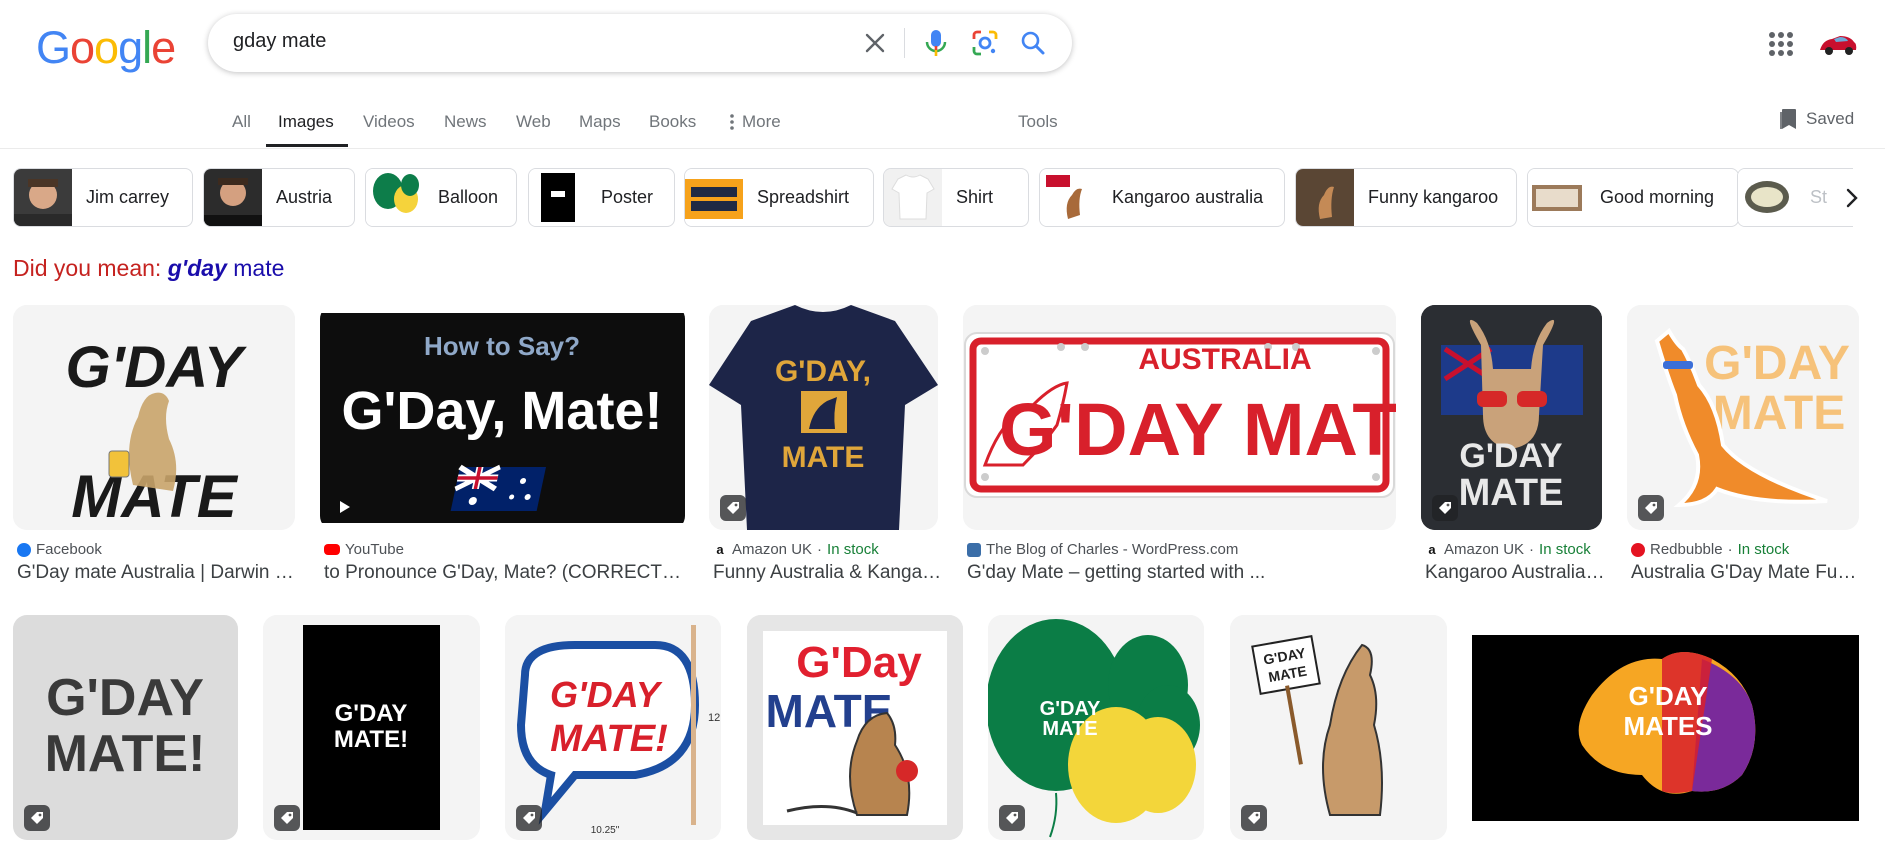  Describe the element at coordinates (975, 197) in the screenshot. I see `chip-label: Shirt` at that location.